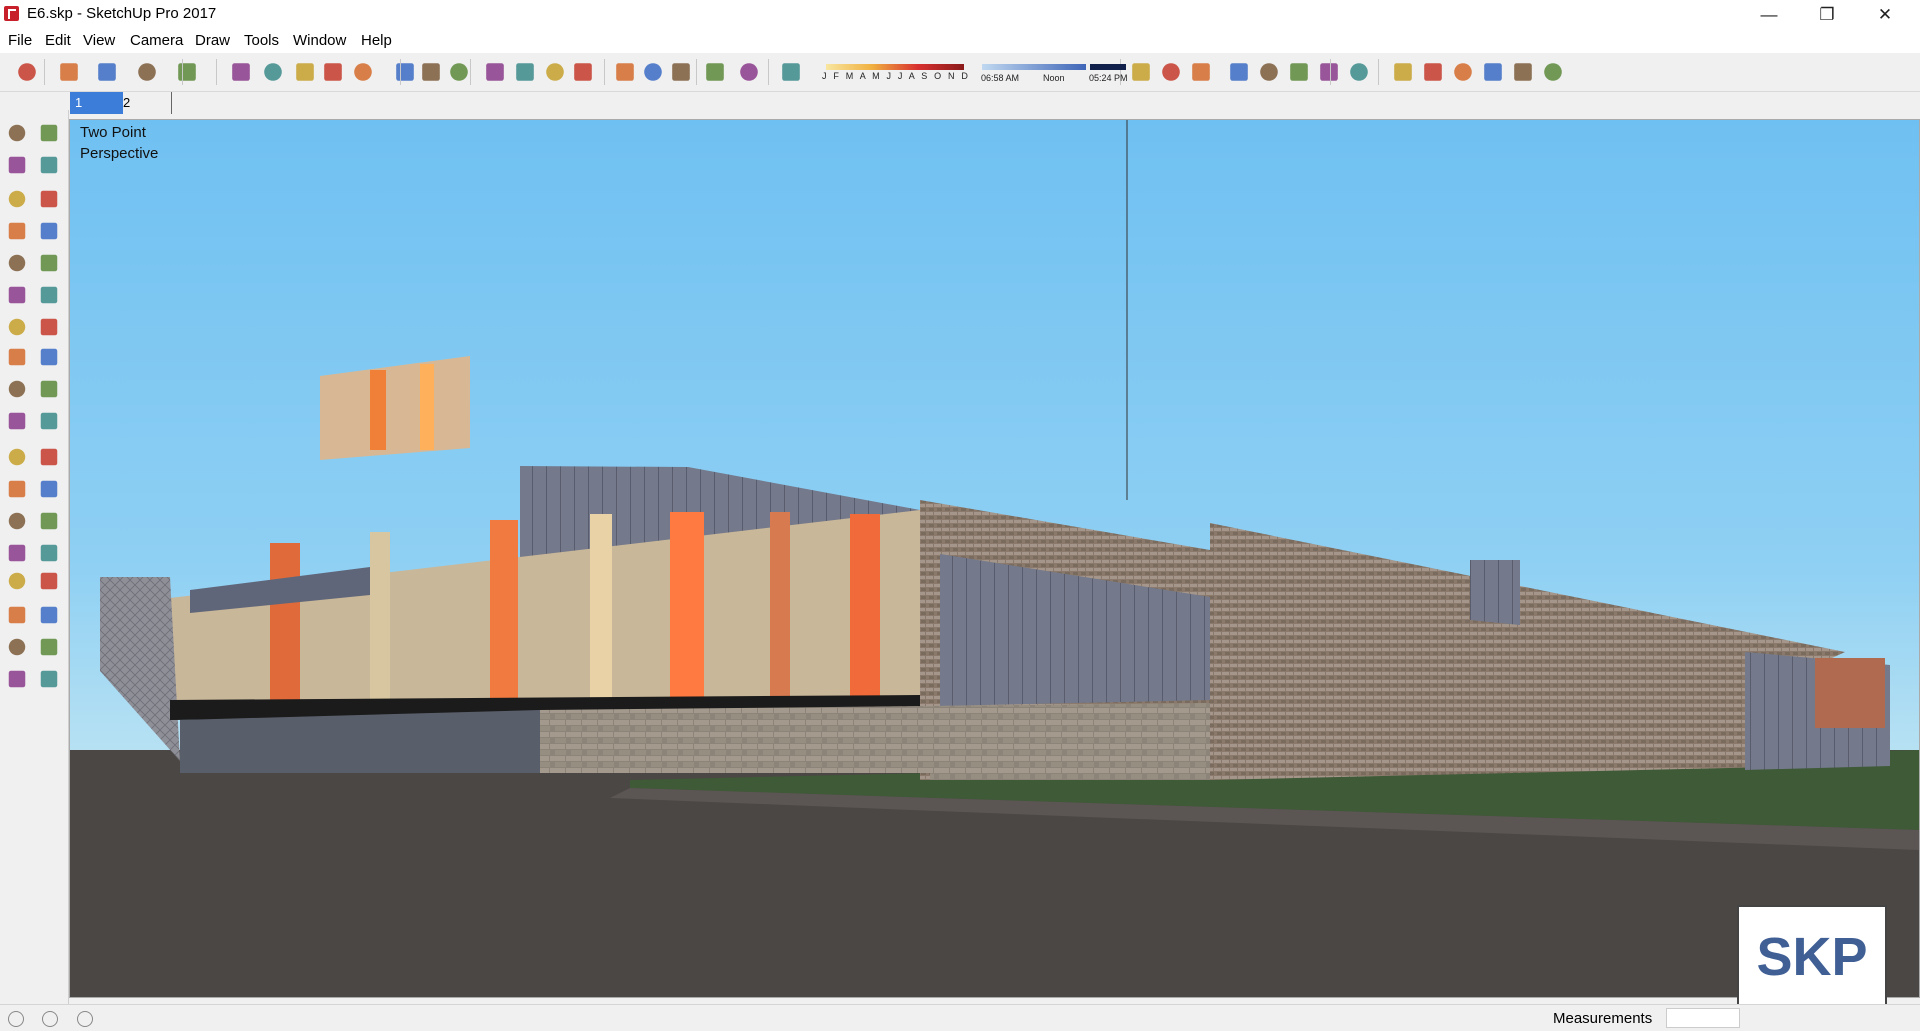 The height and width of the screenshot is (1031, 1920). What do you see at coordinates (49, 615) in the screenshot?
I see `previous-view-icon` at bounding box center [49, 615].